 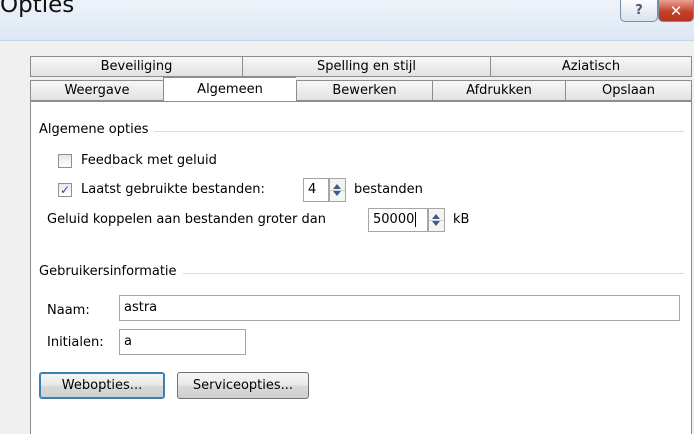 I want to click on tab-aziatisch: Aziatisch, so click(x=591, y=66).